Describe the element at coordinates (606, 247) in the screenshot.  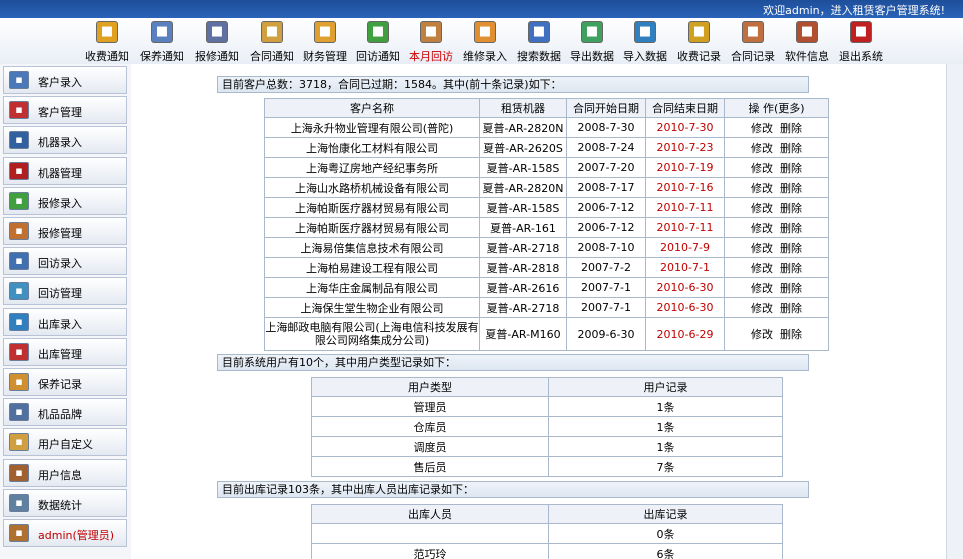
I see `start-date-cell: 2008-7-10` at that location.